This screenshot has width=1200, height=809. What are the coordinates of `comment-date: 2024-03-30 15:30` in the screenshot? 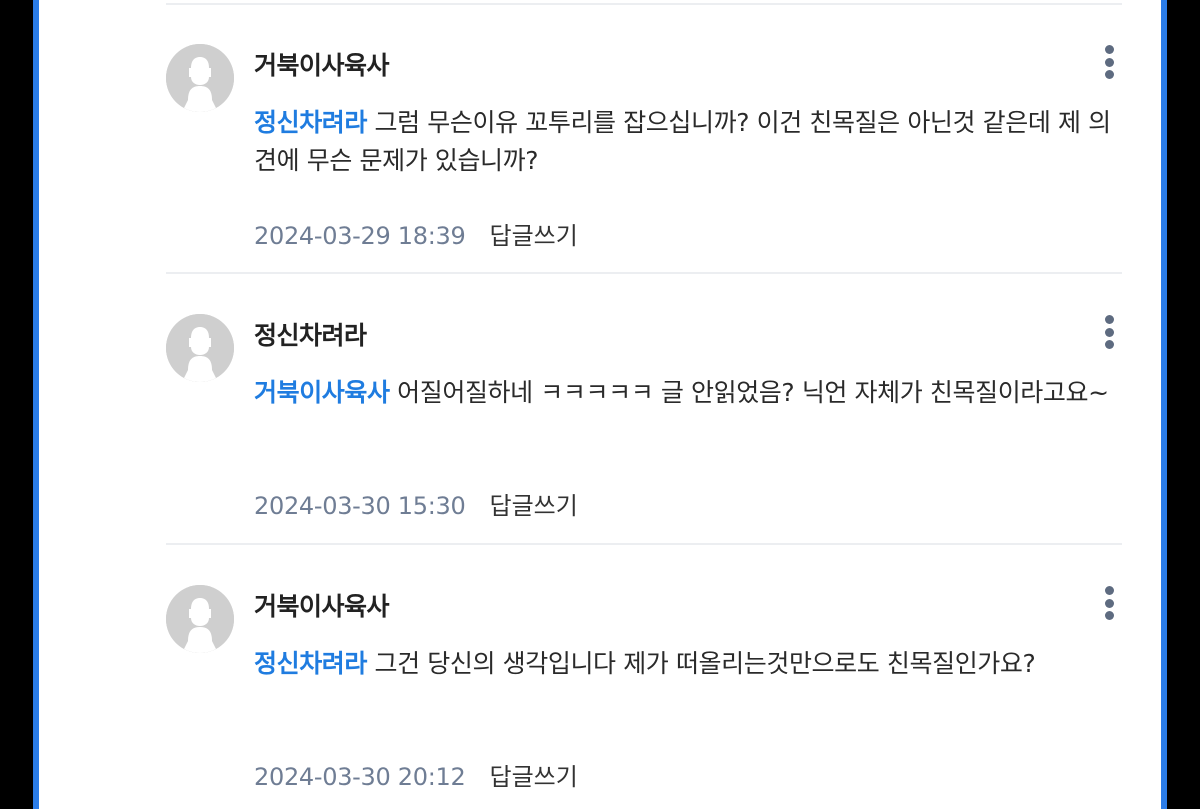 It's located at (360, 506).